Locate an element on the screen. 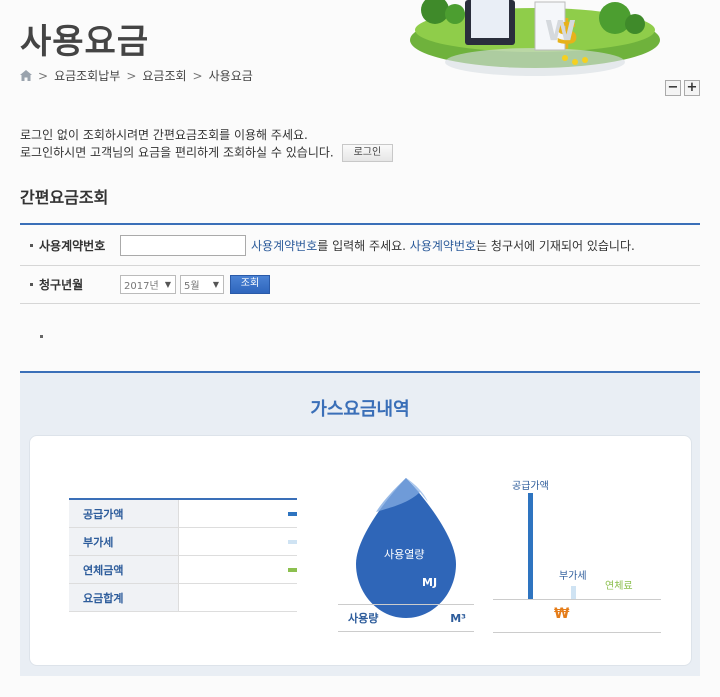 This screenshot has width=720, height=697. legend-swatch-late is located at coordinates (292, 569).